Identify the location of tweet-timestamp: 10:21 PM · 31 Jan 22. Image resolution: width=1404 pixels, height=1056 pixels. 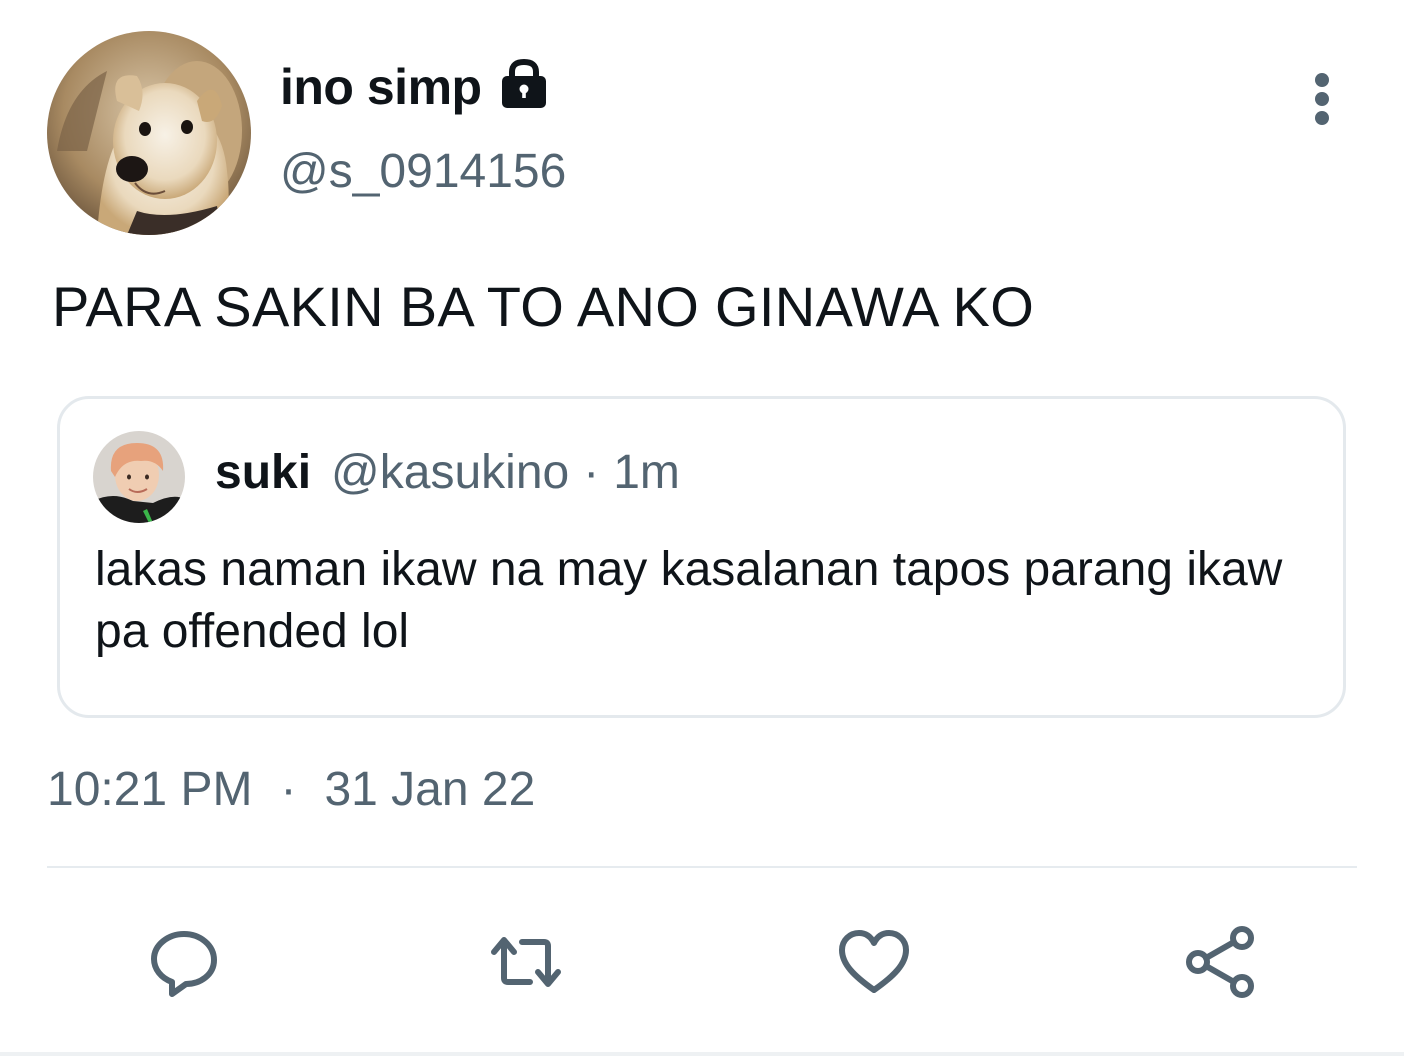
(291, 789).